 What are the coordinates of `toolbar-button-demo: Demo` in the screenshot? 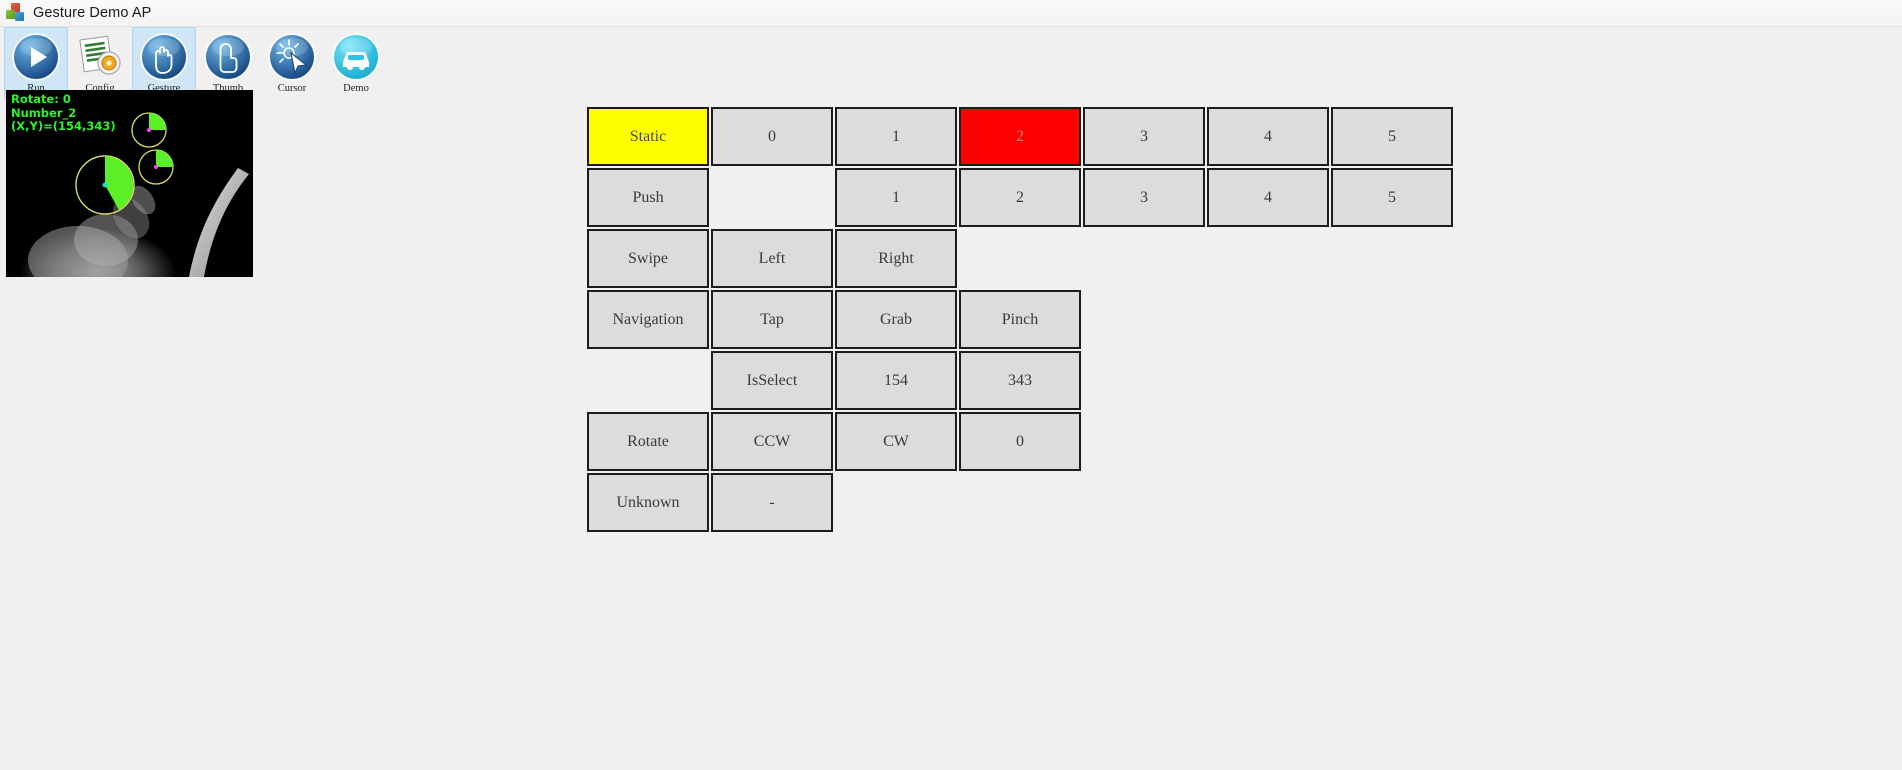 It's located at (356, 63).